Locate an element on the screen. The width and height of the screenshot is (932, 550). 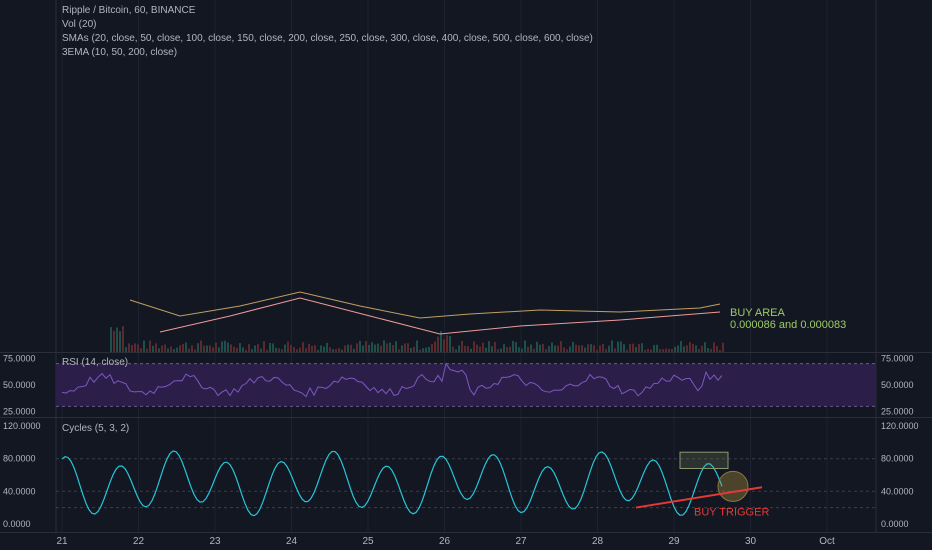
x-tick-label: 30 is located at coordinates (751, 541).